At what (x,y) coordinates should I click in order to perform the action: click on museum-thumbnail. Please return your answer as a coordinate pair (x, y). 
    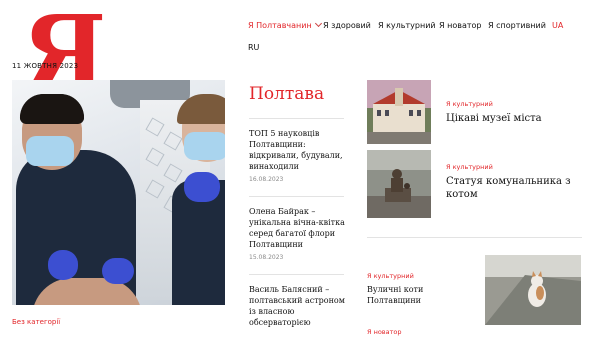
    Looking at the image, I should click on (399, 112).